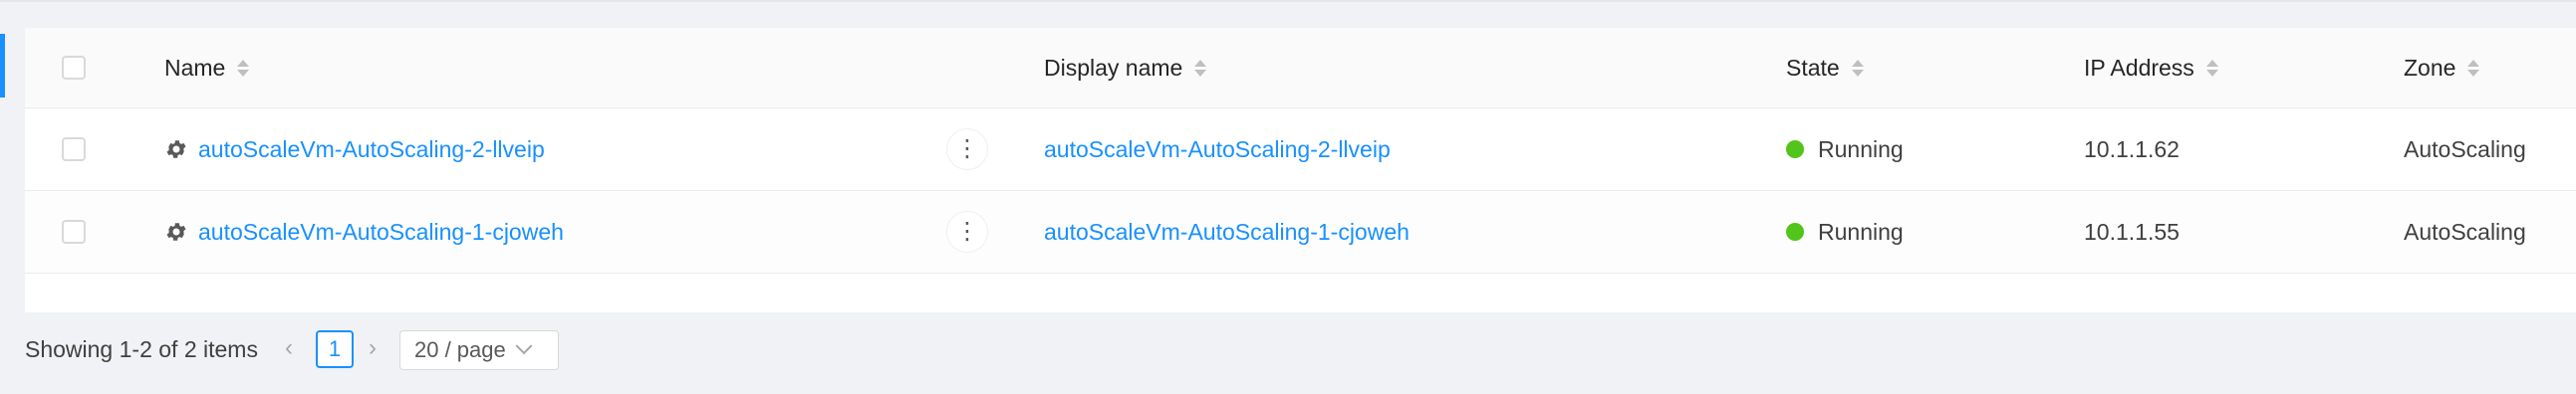 Image resolution: width=2576 pixels, height=394 pixels. Describe the element at coordinates (2430, 67) in the screenshot. I see `column-label-zone: Zone` at that location.